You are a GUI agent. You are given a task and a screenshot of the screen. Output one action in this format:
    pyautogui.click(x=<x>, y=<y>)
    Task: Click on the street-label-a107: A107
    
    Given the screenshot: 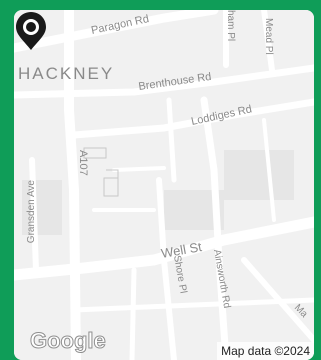 What is the action you would take?
    pyautogui.click(x=83, y=163)
    